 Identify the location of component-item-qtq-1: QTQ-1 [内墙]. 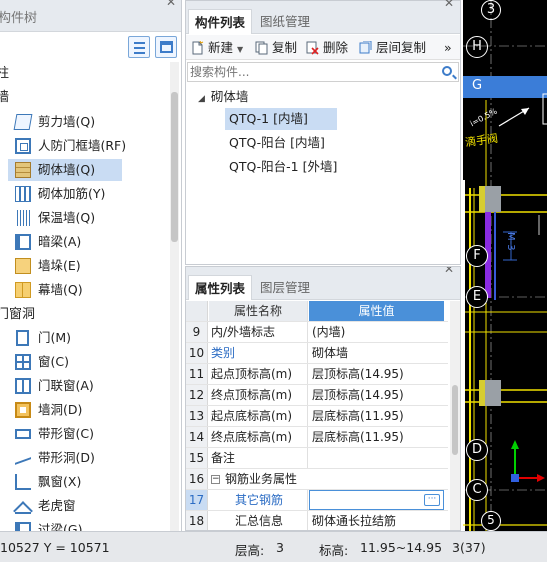
(281, 119).